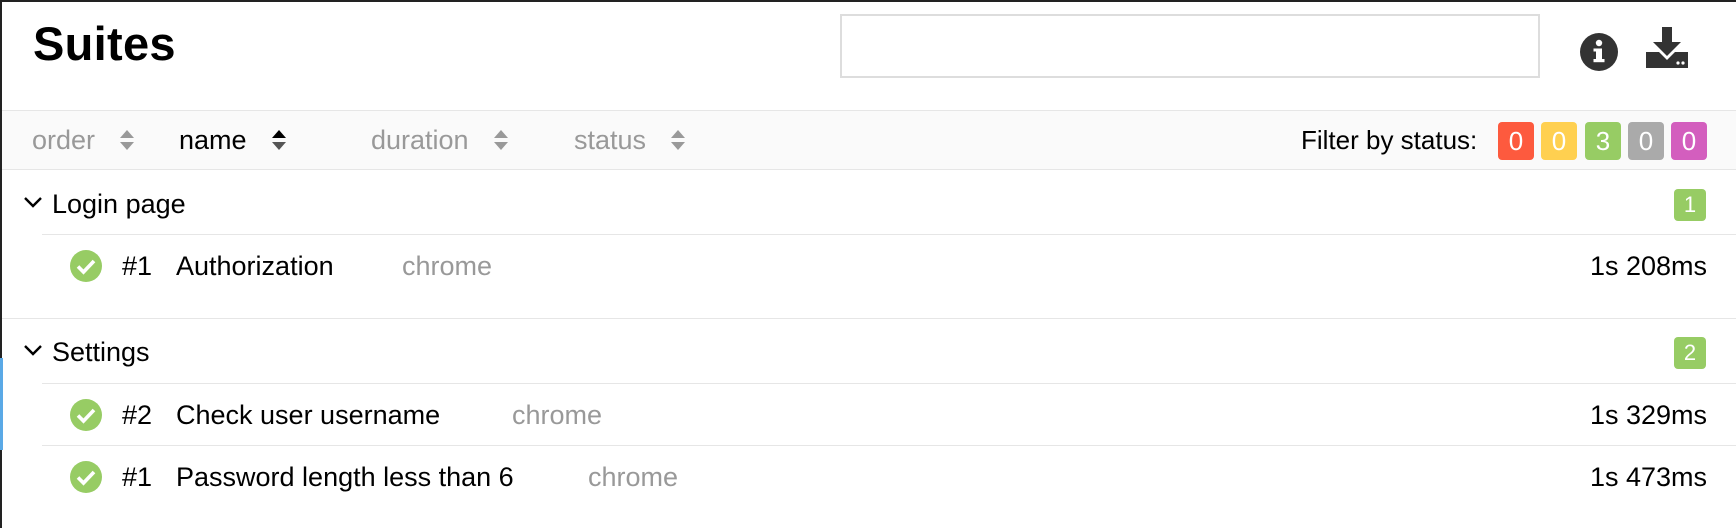  I want to click on info-circle-icon, so click(1599, 52).